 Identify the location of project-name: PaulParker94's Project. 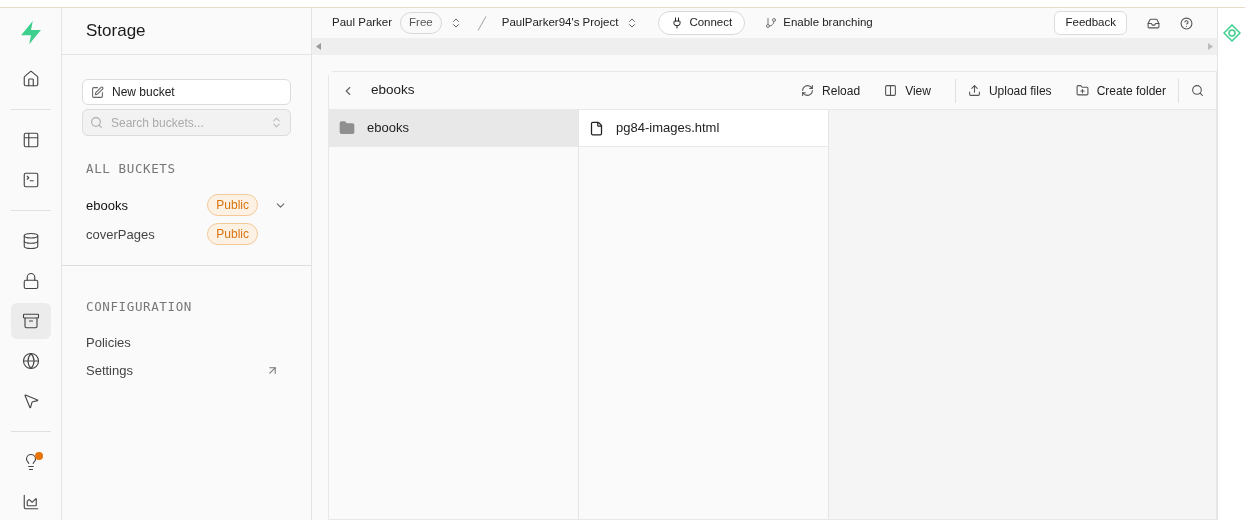
(560, 23).